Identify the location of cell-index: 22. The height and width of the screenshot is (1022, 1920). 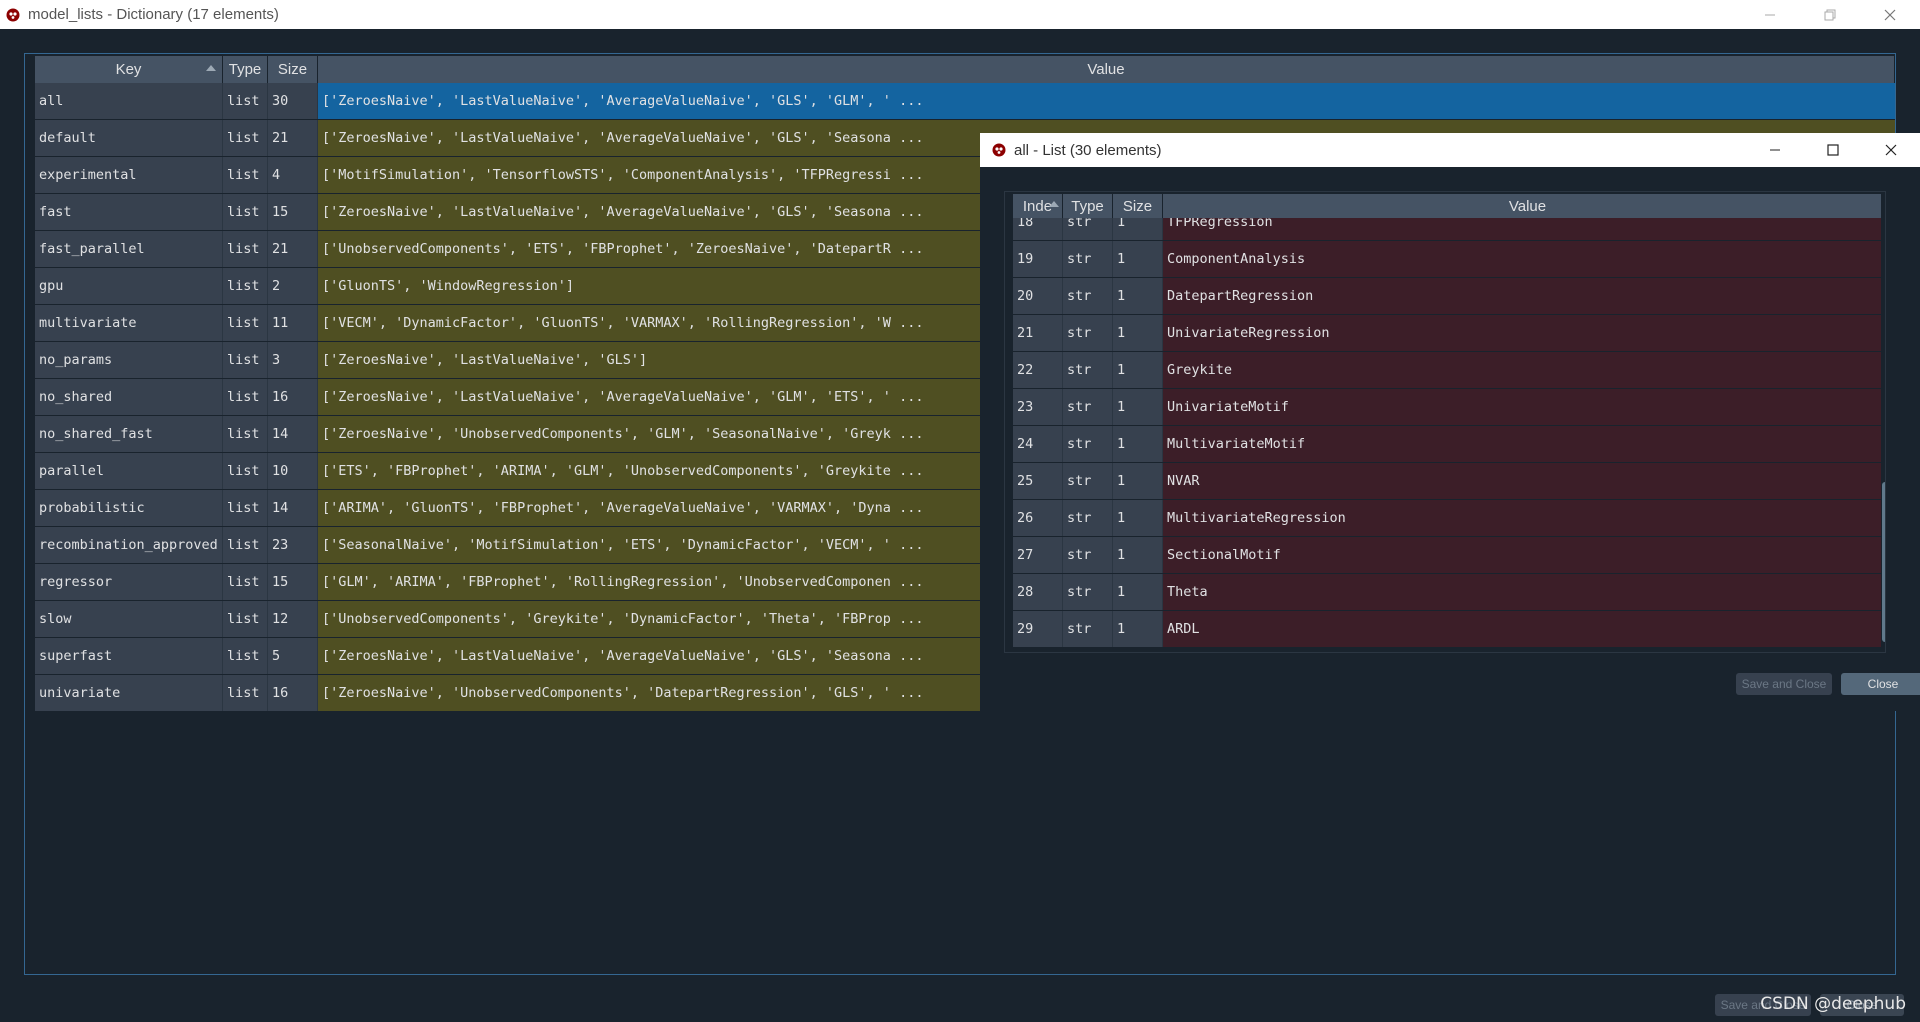
(1038, 370).